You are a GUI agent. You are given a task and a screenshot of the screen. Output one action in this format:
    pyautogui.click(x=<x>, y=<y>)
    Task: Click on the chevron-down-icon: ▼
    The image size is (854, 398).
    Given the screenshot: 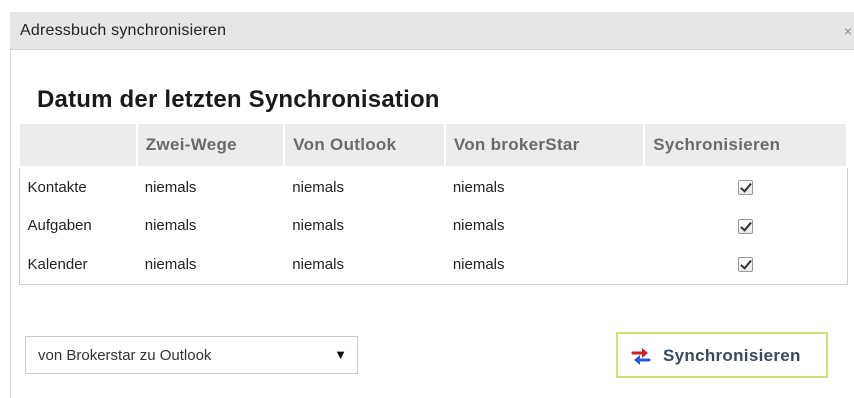 What is the action you would take?
    pyautogui.click(x=340, y=354)
    